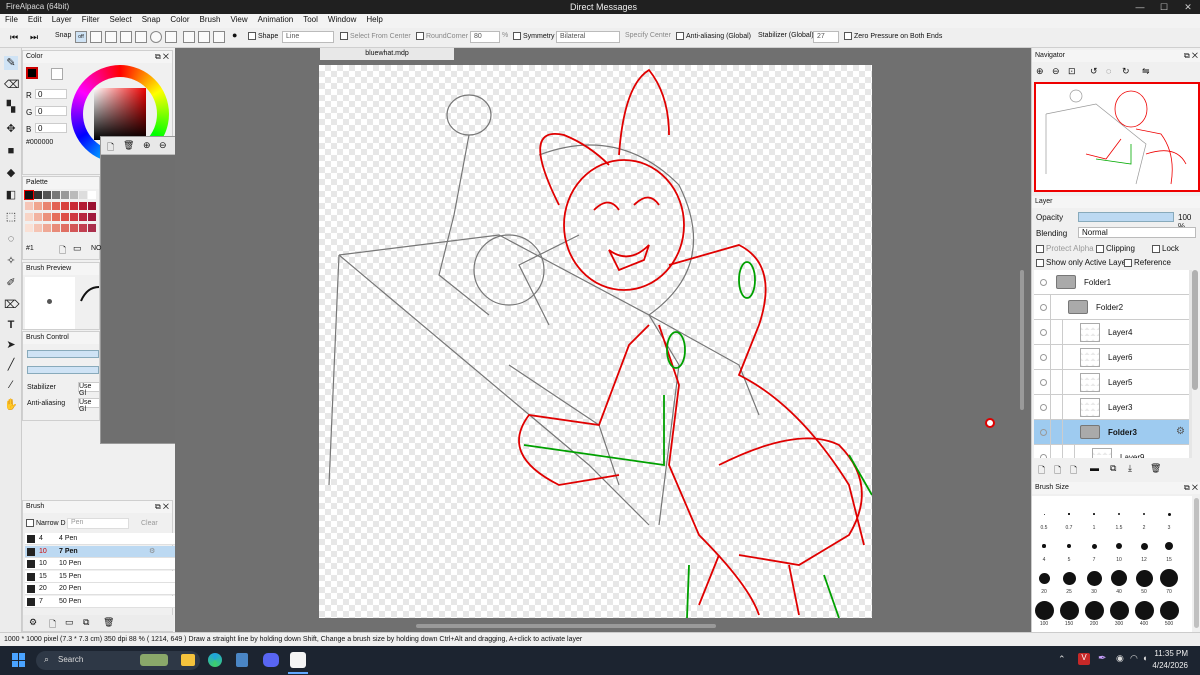 This screenshot has height=675, width=1200. What do you see at coordinates (57, 74) in the screenshot?
I see `background-swatch` at bounding box center [57, 74].